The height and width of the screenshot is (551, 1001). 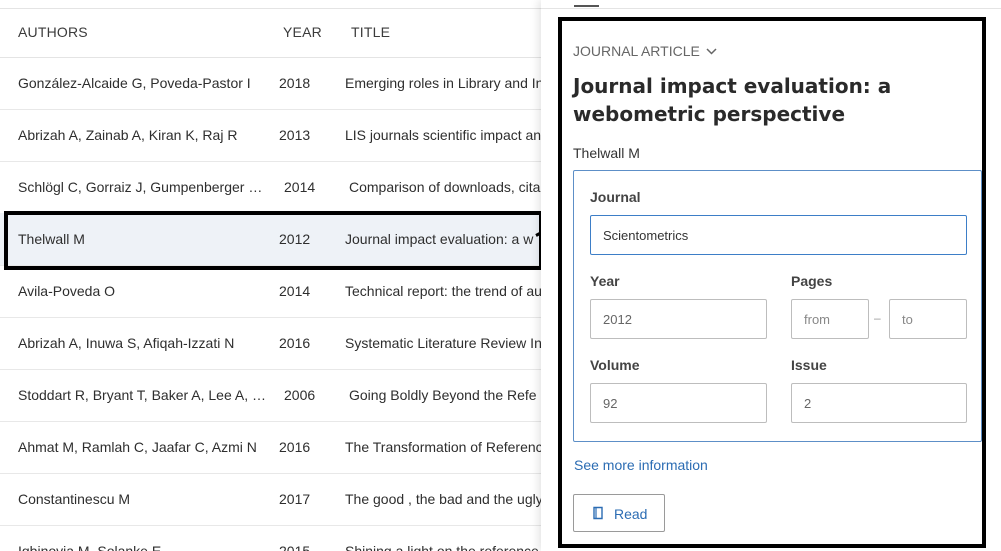 I want to click on row-year: 2015, so click(x=295, y=547).